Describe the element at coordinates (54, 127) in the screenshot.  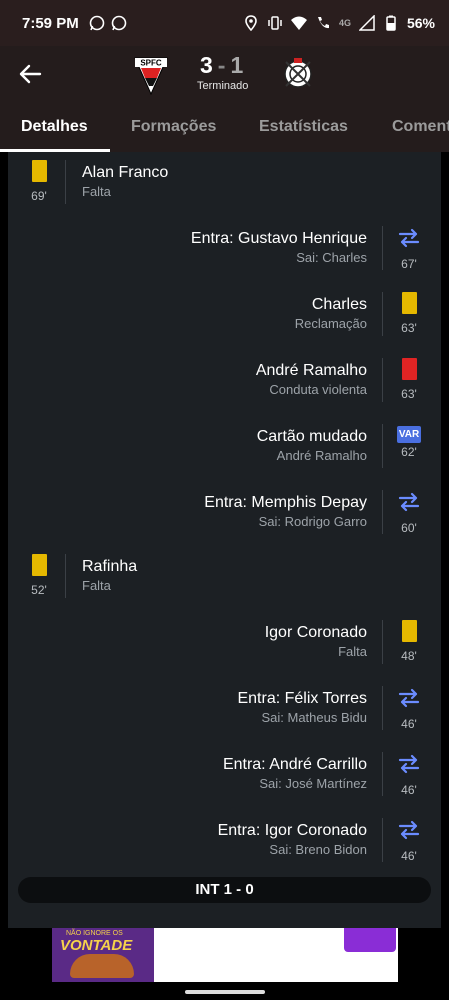
I see `tab-details: Detalhes` at that location.